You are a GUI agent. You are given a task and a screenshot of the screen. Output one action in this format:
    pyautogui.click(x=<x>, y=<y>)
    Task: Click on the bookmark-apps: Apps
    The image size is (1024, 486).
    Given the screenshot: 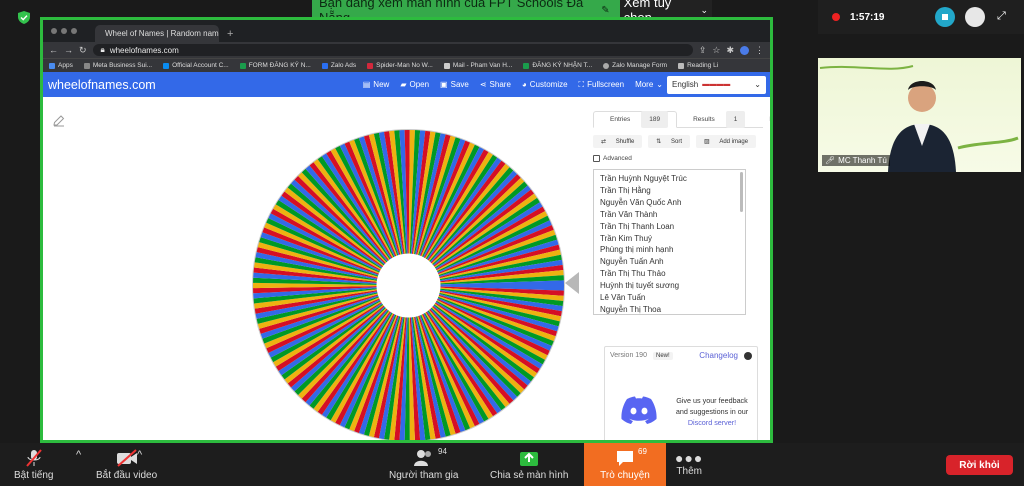 What is the action you would take?
    pyautogui.click(x=61, y=65)
    